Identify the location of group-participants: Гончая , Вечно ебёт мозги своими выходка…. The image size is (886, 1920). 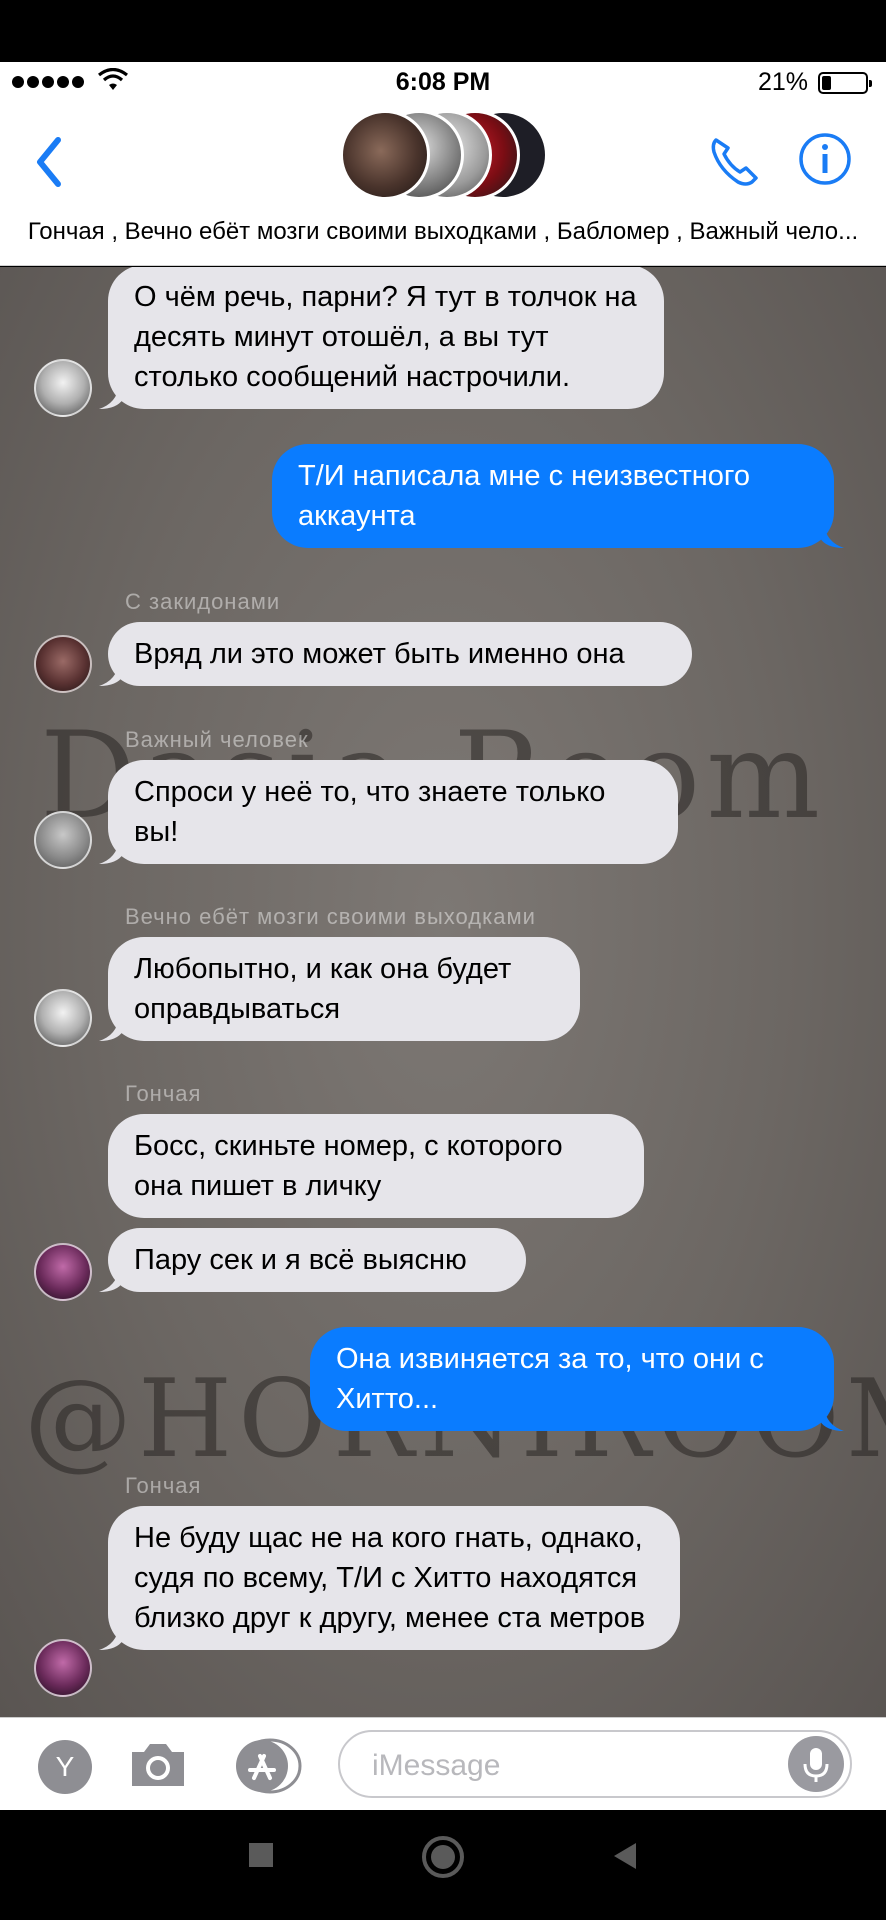
(443, 232).